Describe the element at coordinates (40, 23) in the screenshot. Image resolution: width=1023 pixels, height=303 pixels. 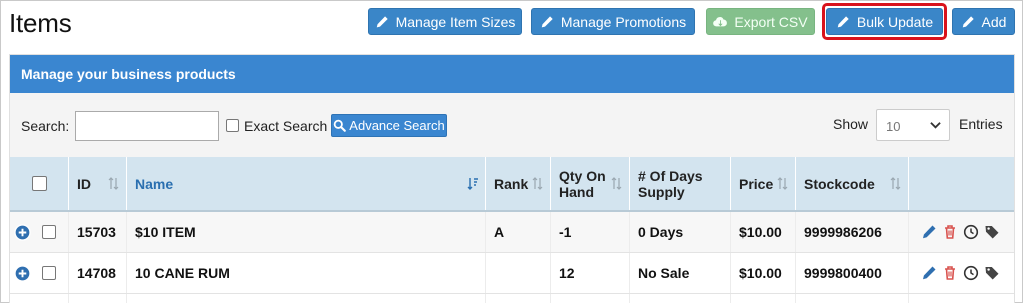
I see `page-title: Items` at that location.